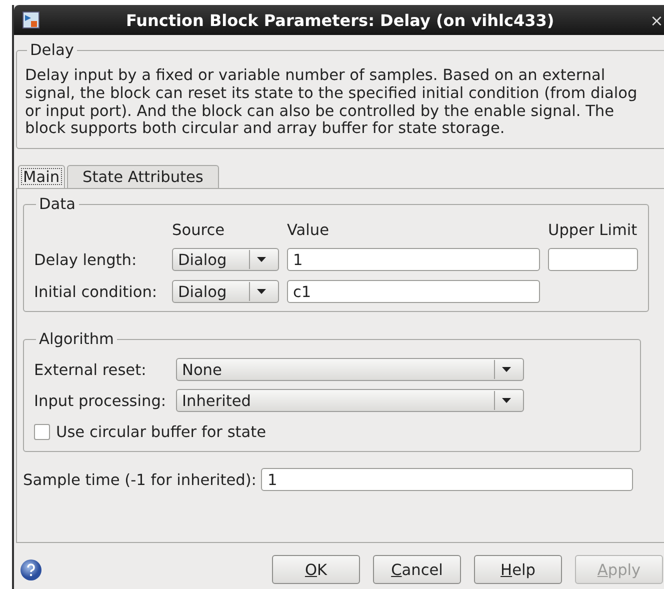 This screenshot has width=664, height=589. What do you see at coordinates (447, 480) in the screenshot?
I see `sample-time-field: 1` at bounding box center [447, 480].